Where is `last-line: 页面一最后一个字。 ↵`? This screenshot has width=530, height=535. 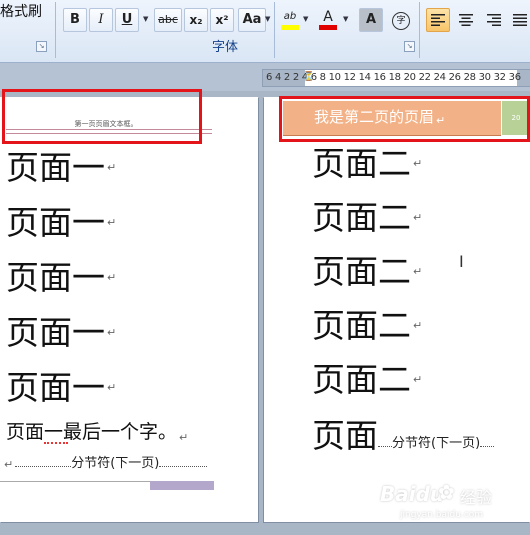
last-line: 页面一最后一个字。 ↵ is located at coordinates (97, 430).